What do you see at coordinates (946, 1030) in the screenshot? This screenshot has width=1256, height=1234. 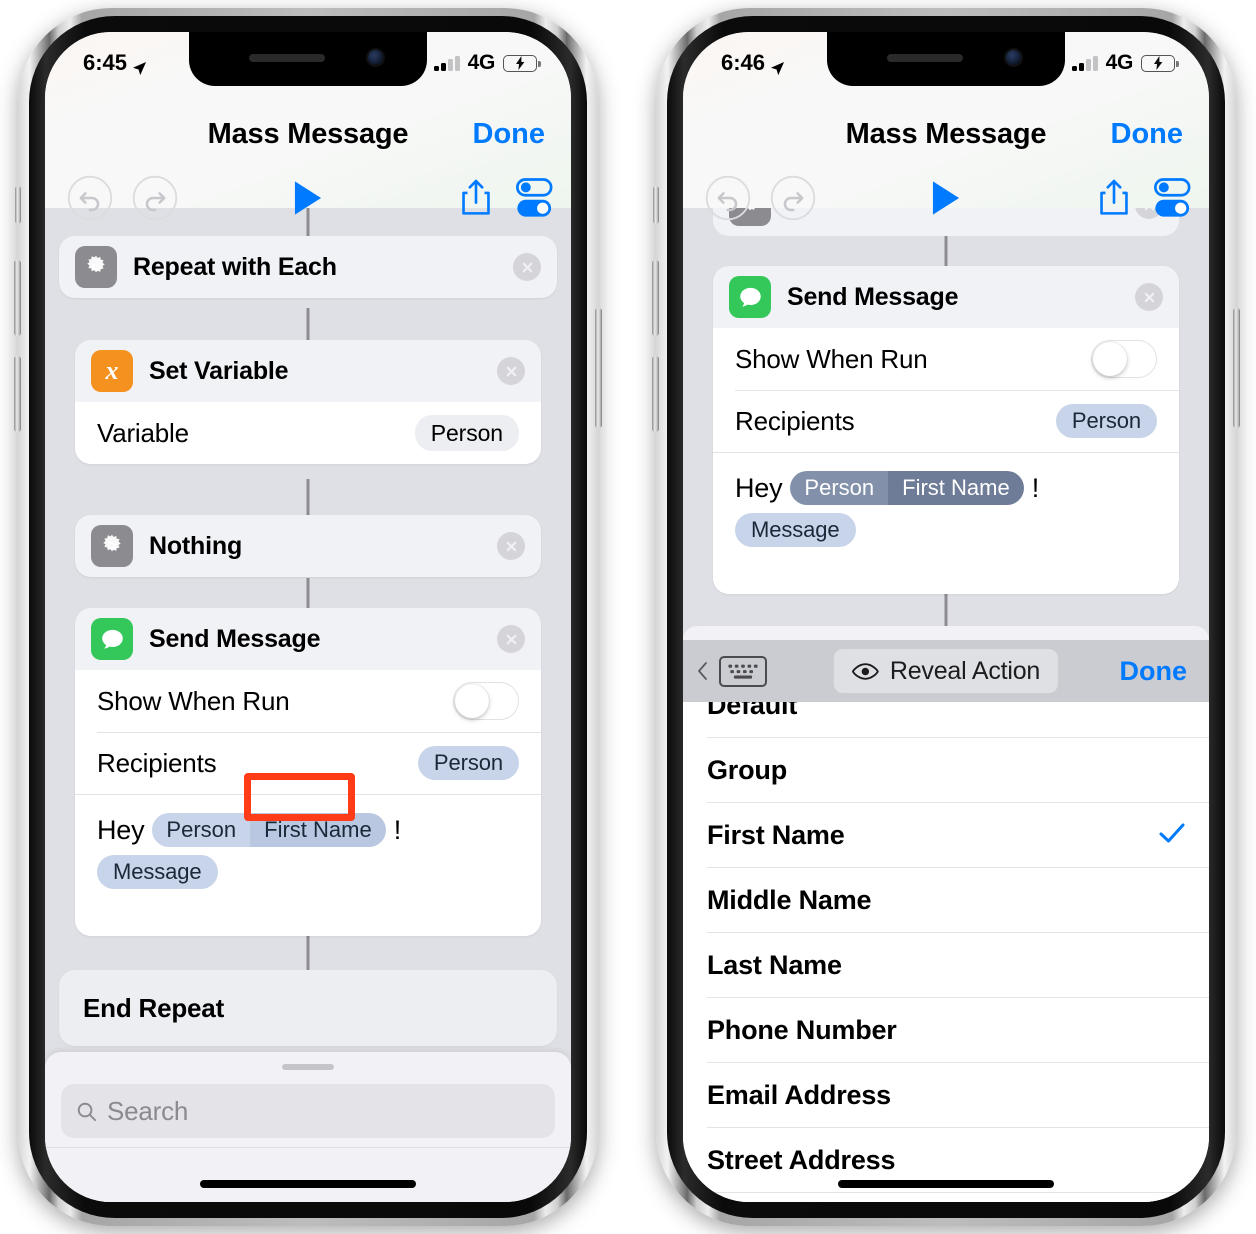 I see `option-row-phone-number: Phone Number` at bounding box center [946, 1030].